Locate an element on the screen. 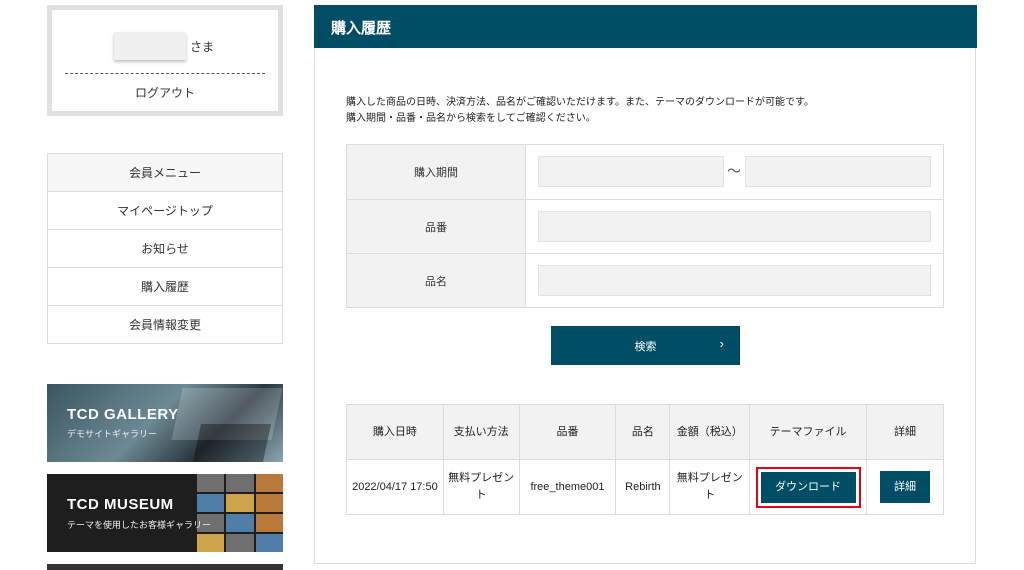  column-header: 詳細 is located at coordinates (905, 432).